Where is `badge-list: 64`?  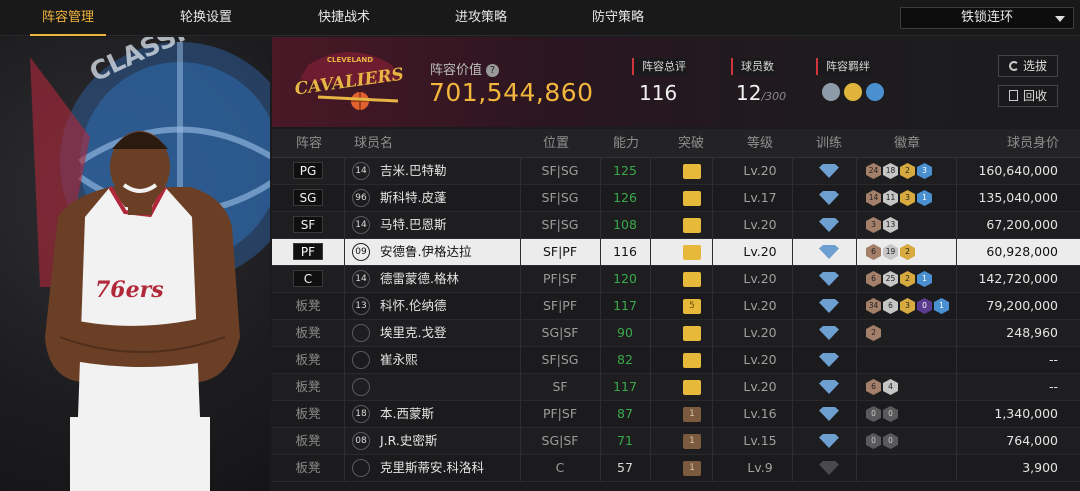 badge-list: 64 is located at coordinates (882, 384).